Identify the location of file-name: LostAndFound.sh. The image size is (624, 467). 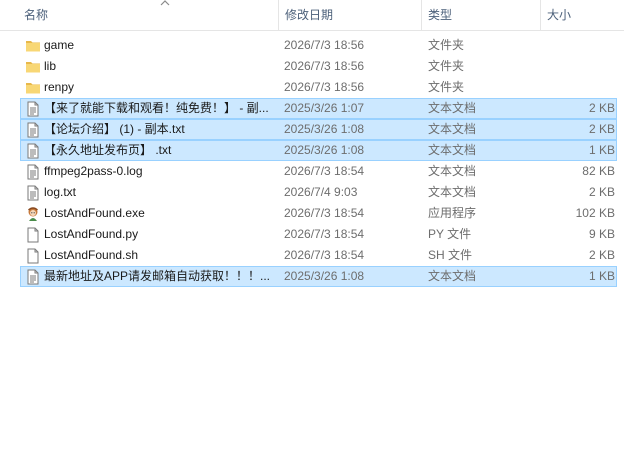
(91, 255).